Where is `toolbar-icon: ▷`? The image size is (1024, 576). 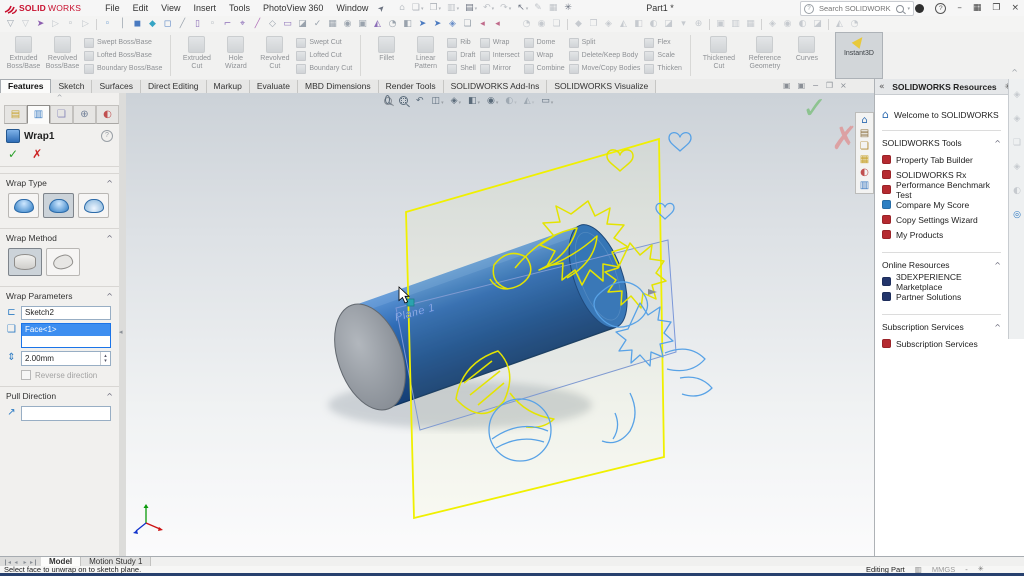
toolbar-icon: ▷ is located at coordinates (55, 24).